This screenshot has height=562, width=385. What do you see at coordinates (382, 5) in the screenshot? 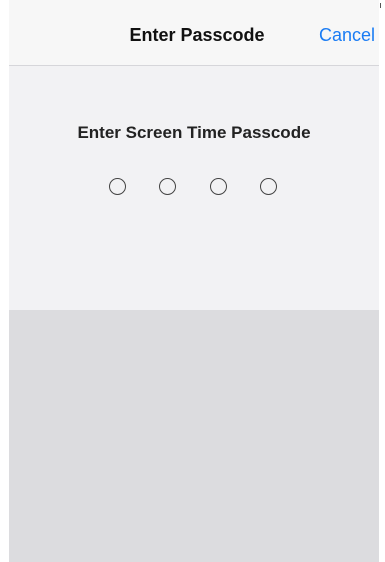
I see `status-corner-mark` at bounding box center [382, 5].